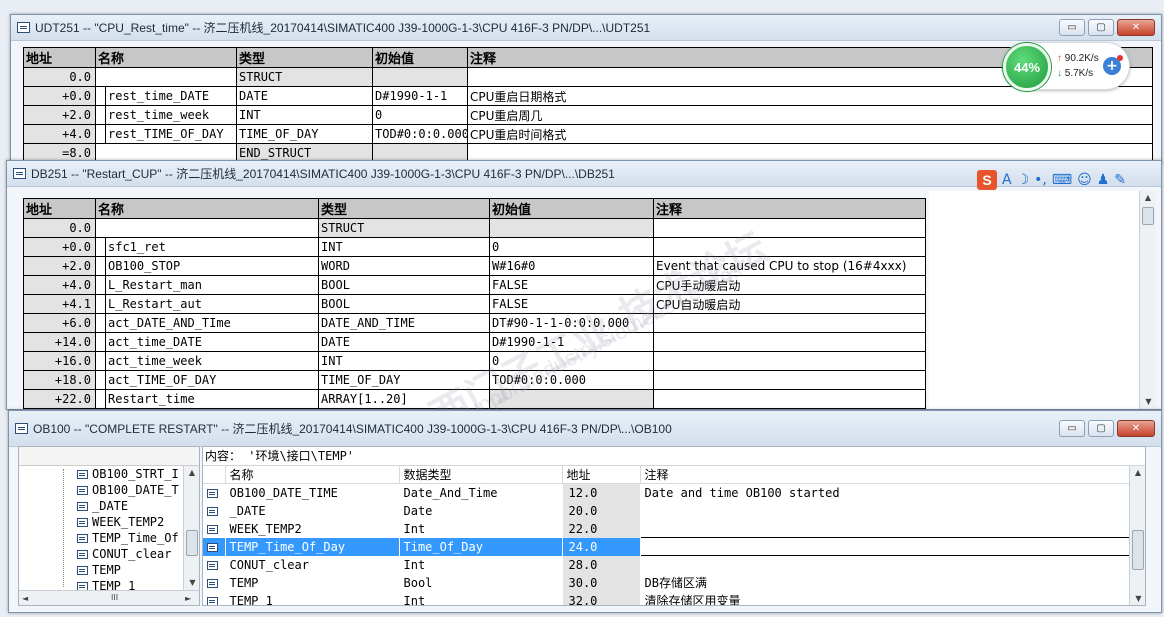  I want to click on name-cell: act_time_DATE, so click(212, 342).